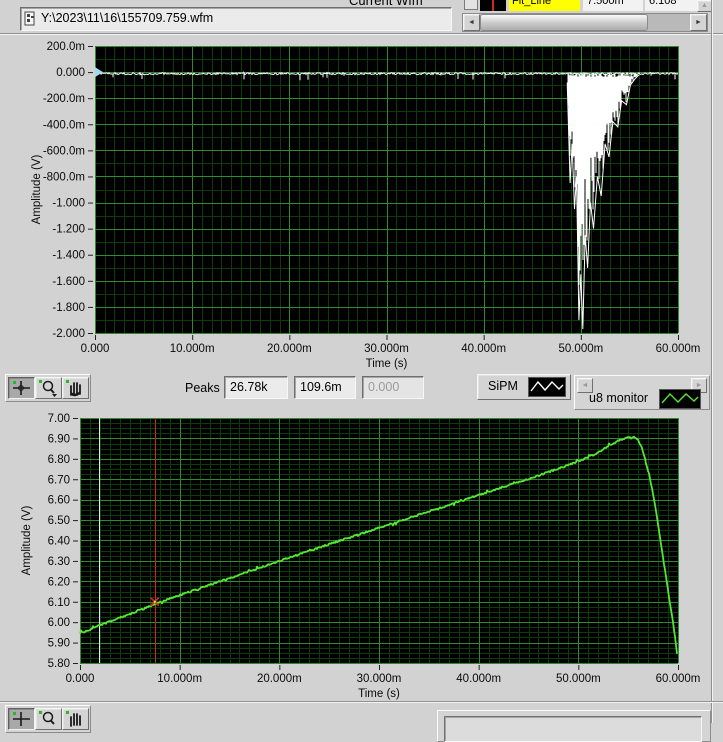 The image size is (723, 742). I want to click on scroll-left-button: ◄, so click(471, 22).